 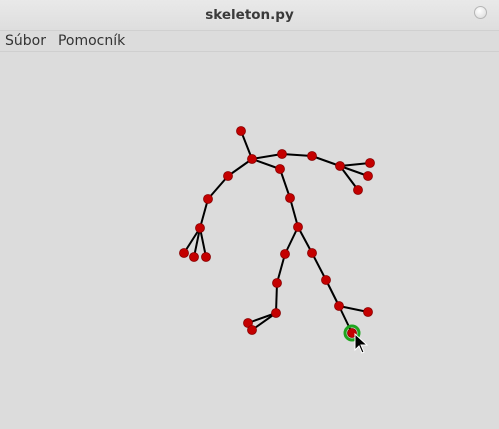 What do you see at coordinates (361, 343) in the screenshot?
I see `mouse-cursor-icon` at bounding box center [361, 343].